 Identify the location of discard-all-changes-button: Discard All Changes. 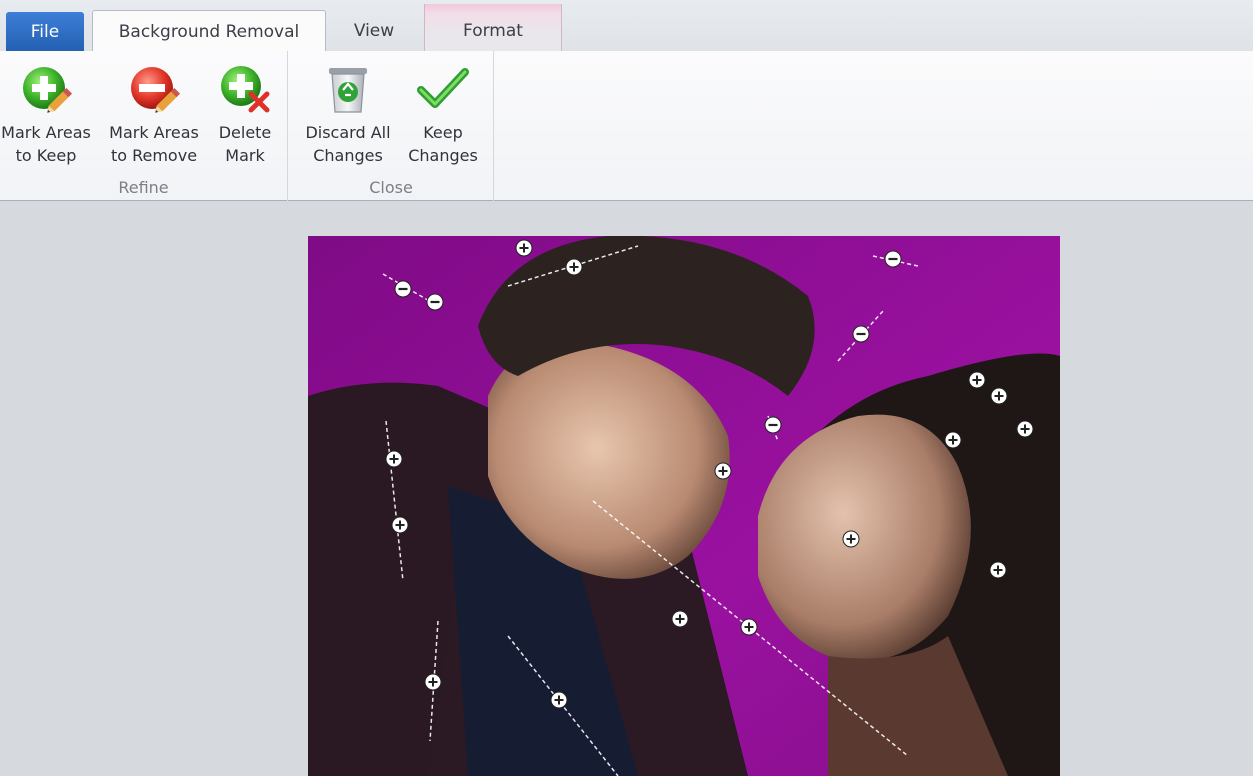
(348, 113).